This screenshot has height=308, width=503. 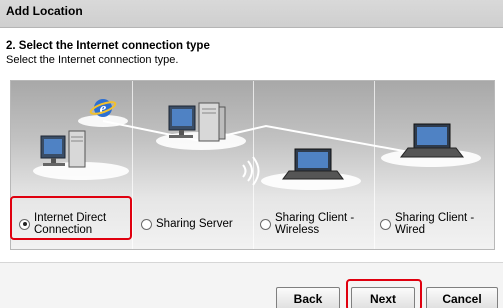 What do you see at coordinates (383, 297) in the screenshot?
I see `next-button: Next` at bounding box center [383, 297].